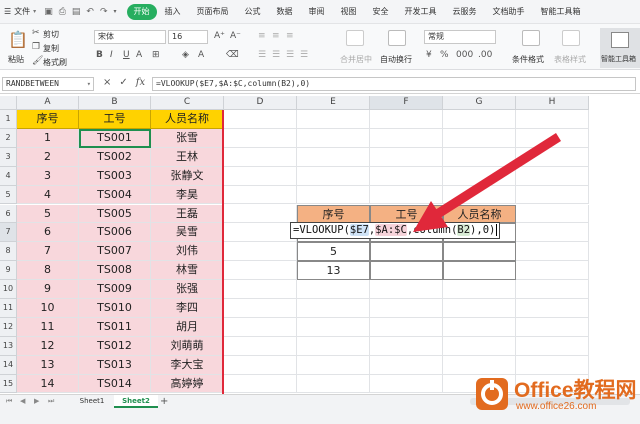 This screenshot has width=640, height=424. Describe the element at coordinates (8, 138) in the screenshot. I see `row-header: 2` at that location.